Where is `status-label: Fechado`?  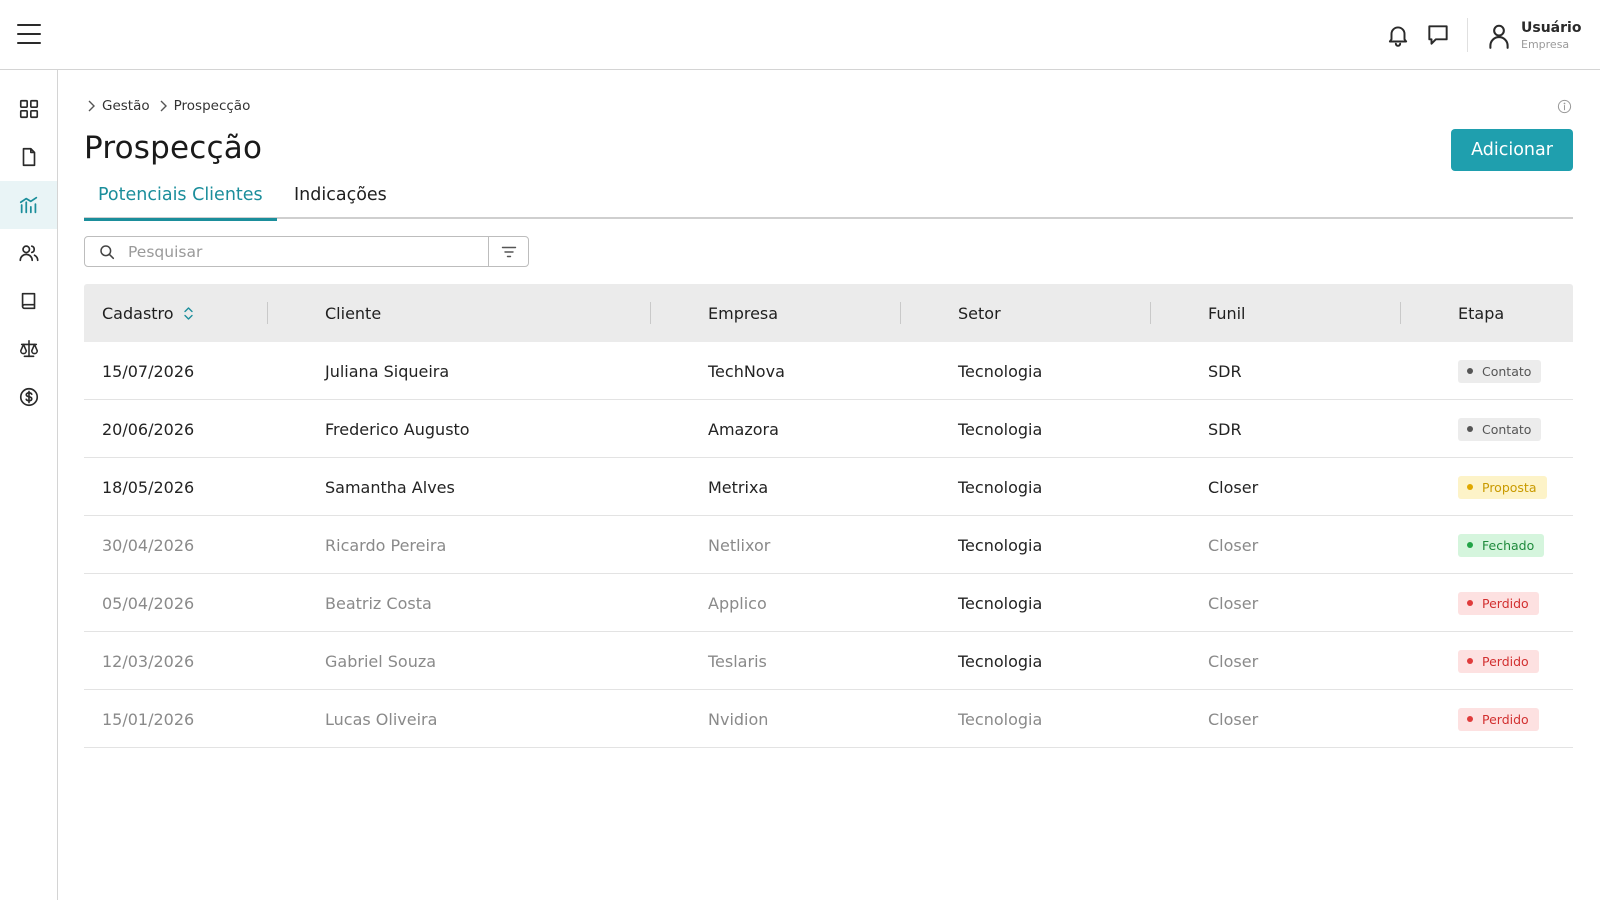 status-label: Fechado is located at coordinates (1508, 545).